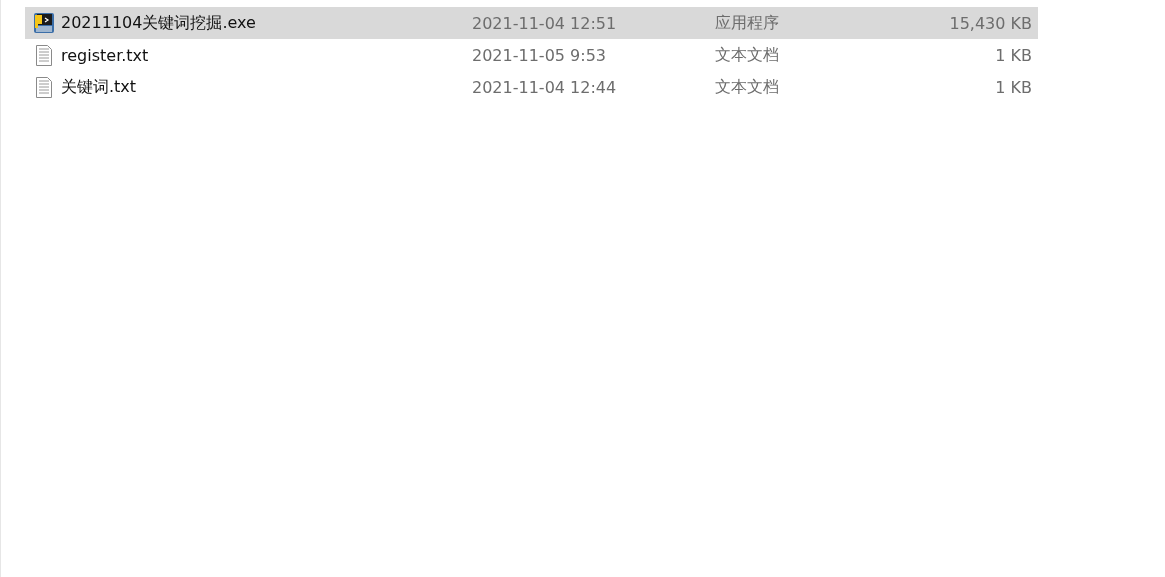  What do you see at coordinates (44, 23) in the screenshot?
I see `application-icon` at bounding box center [44, 23].